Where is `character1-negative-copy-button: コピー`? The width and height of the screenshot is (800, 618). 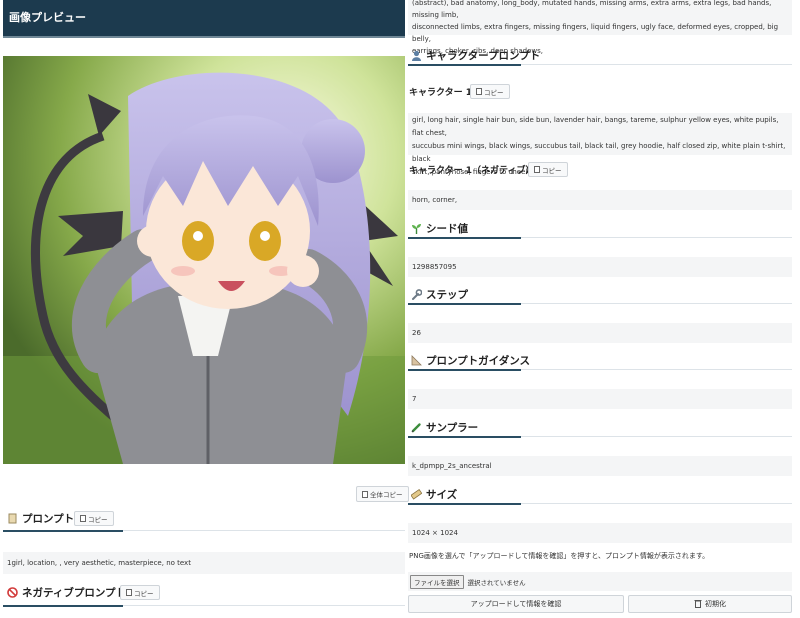 character1-negative-copy-button: コピー is located at coordinates (548, 169).